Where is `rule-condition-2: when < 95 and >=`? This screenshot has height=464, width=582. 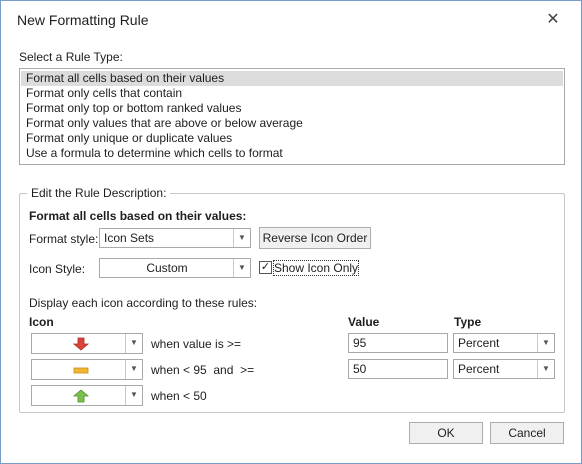
rule-condition-2: when < 95 and >= is located at coordinates (203, 370).